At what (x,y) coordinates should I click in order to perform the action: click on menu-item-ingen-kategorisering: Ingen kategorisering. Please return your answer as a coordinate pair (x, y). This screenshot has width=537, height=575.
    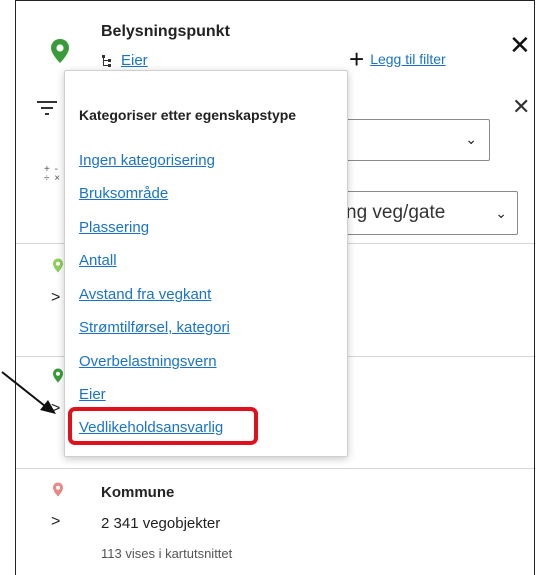
    Looking at the image, I should click on (147, 160).